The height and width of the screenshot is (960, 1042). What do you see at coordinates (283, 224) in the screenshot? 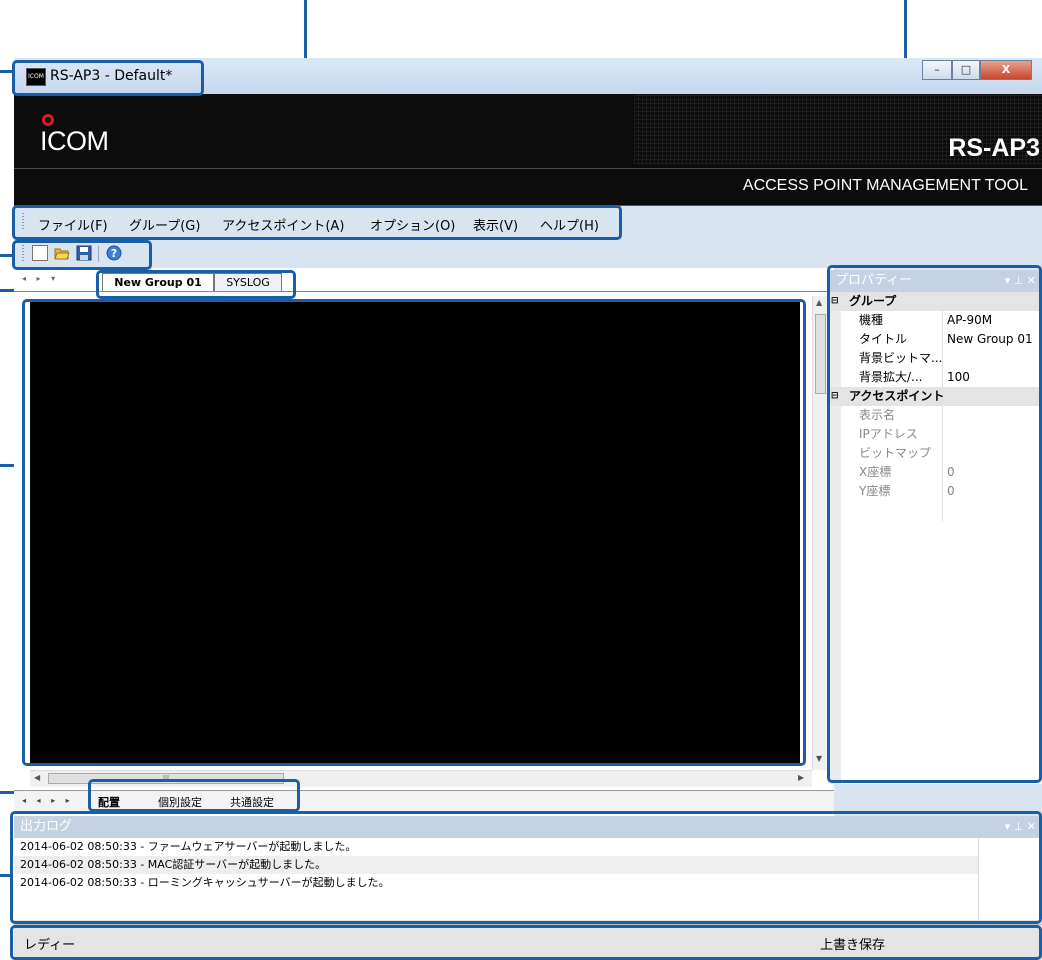
I see `menu-access-point: アクセスポイント(A)` at bounding box center [283, 224].